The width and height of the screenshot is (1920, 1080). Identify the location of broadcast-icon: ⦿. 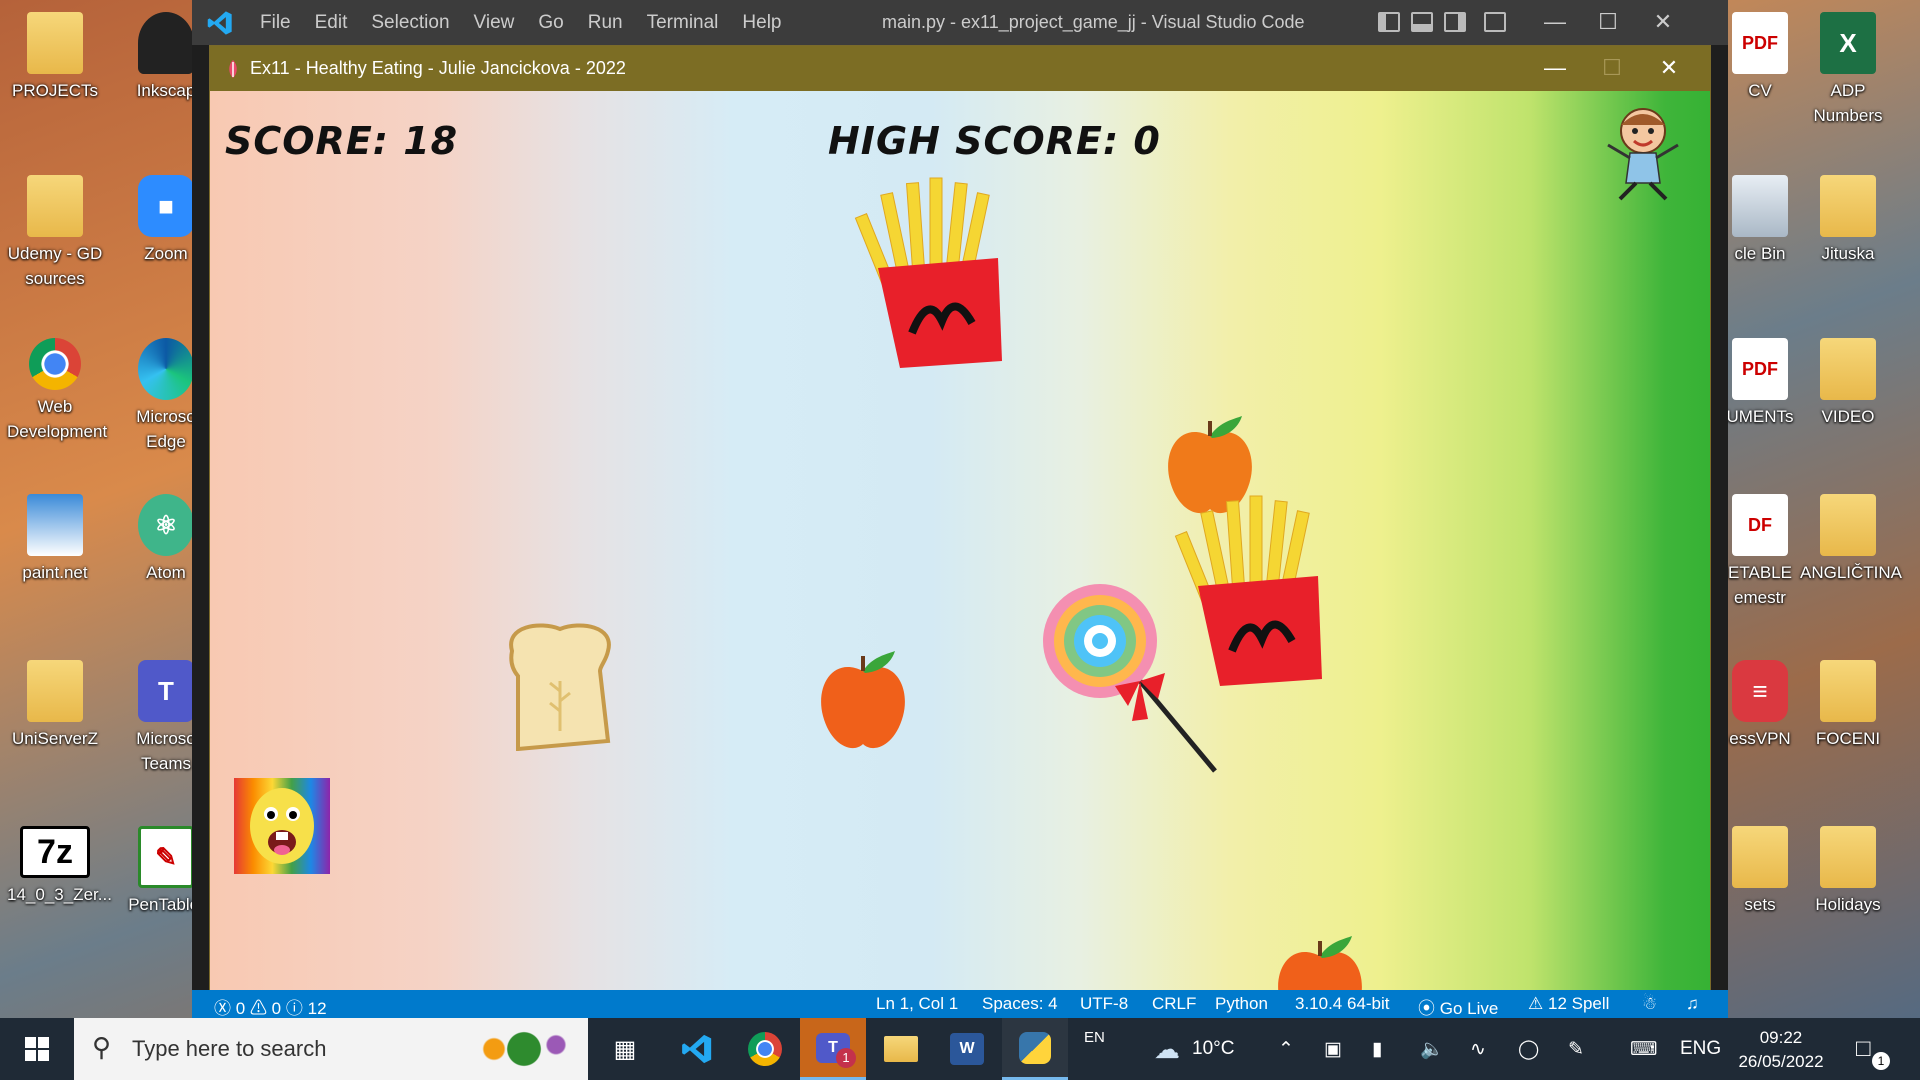
(1426, 1008).